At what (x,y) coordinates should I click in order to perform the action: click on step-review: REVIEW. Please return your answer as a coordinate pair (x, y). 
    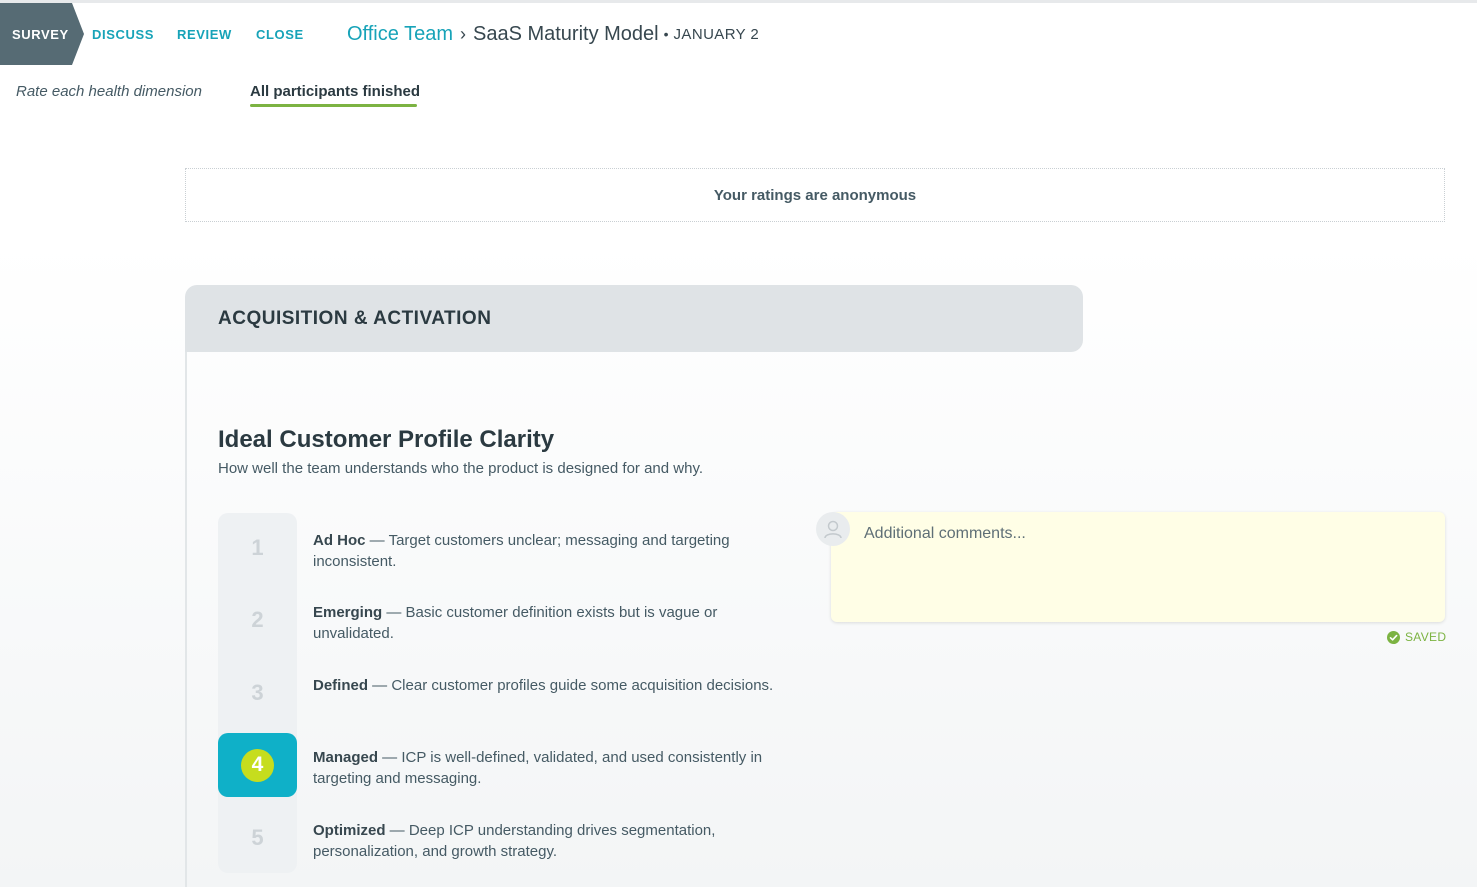
    Looking at the image, I should click on (204, 34).